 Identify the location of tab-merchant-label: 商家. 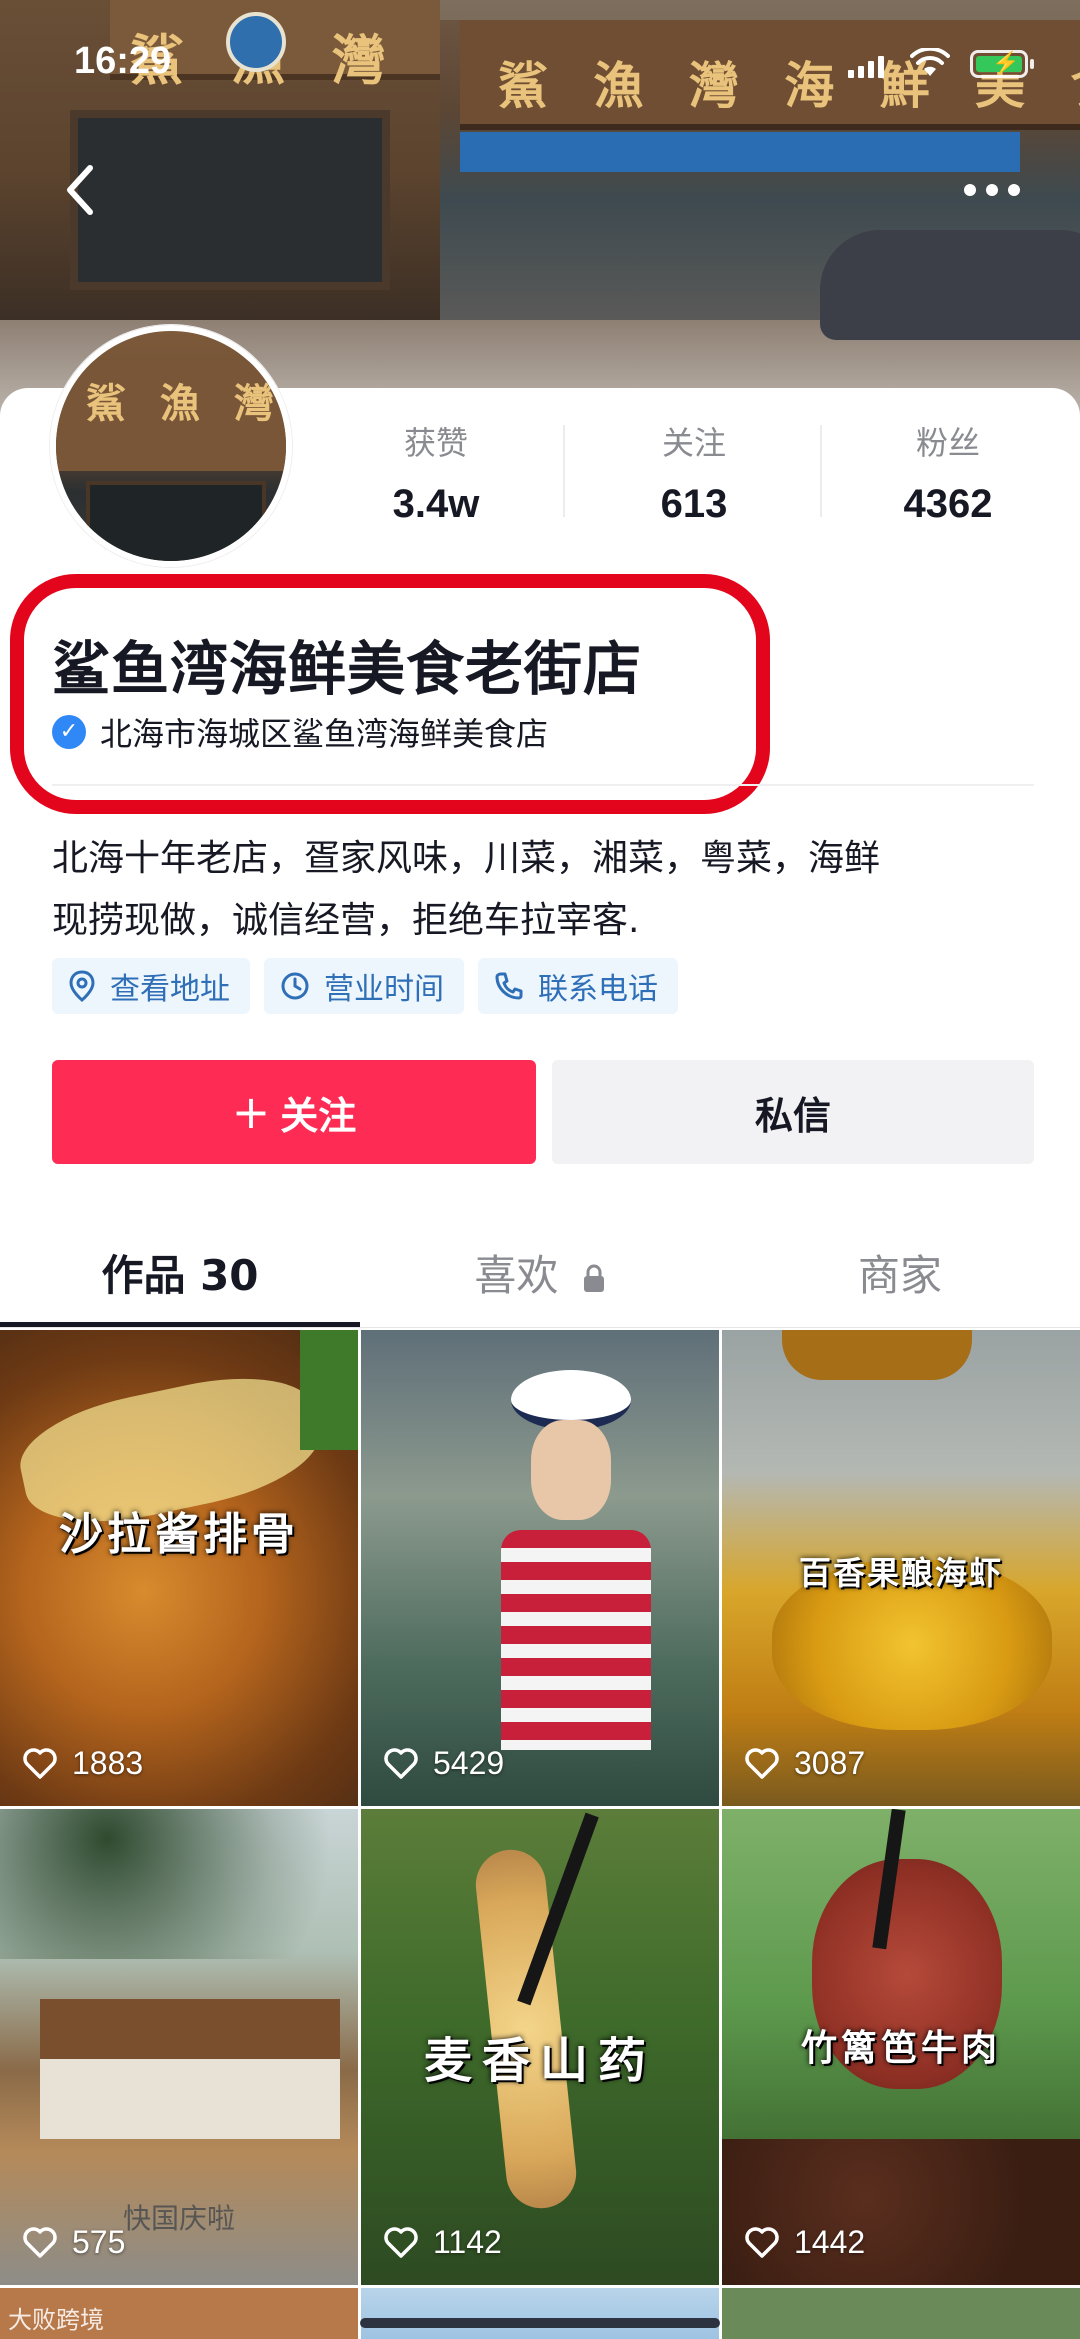
(899, 1275).